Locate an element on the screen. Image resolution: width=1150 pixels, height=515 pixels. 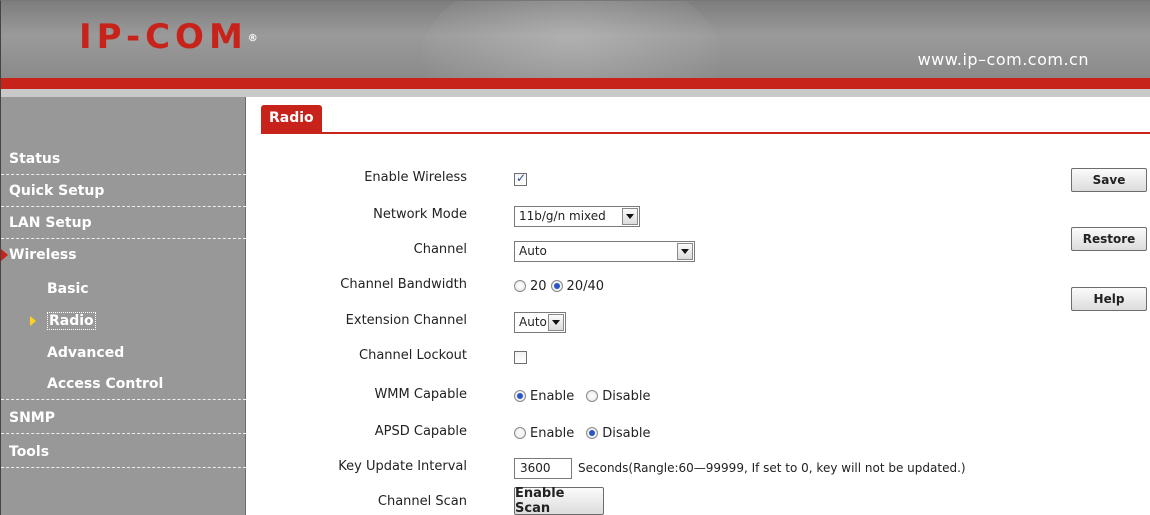
bandwidth-20-40-radio is located at coordinates (556, 286).